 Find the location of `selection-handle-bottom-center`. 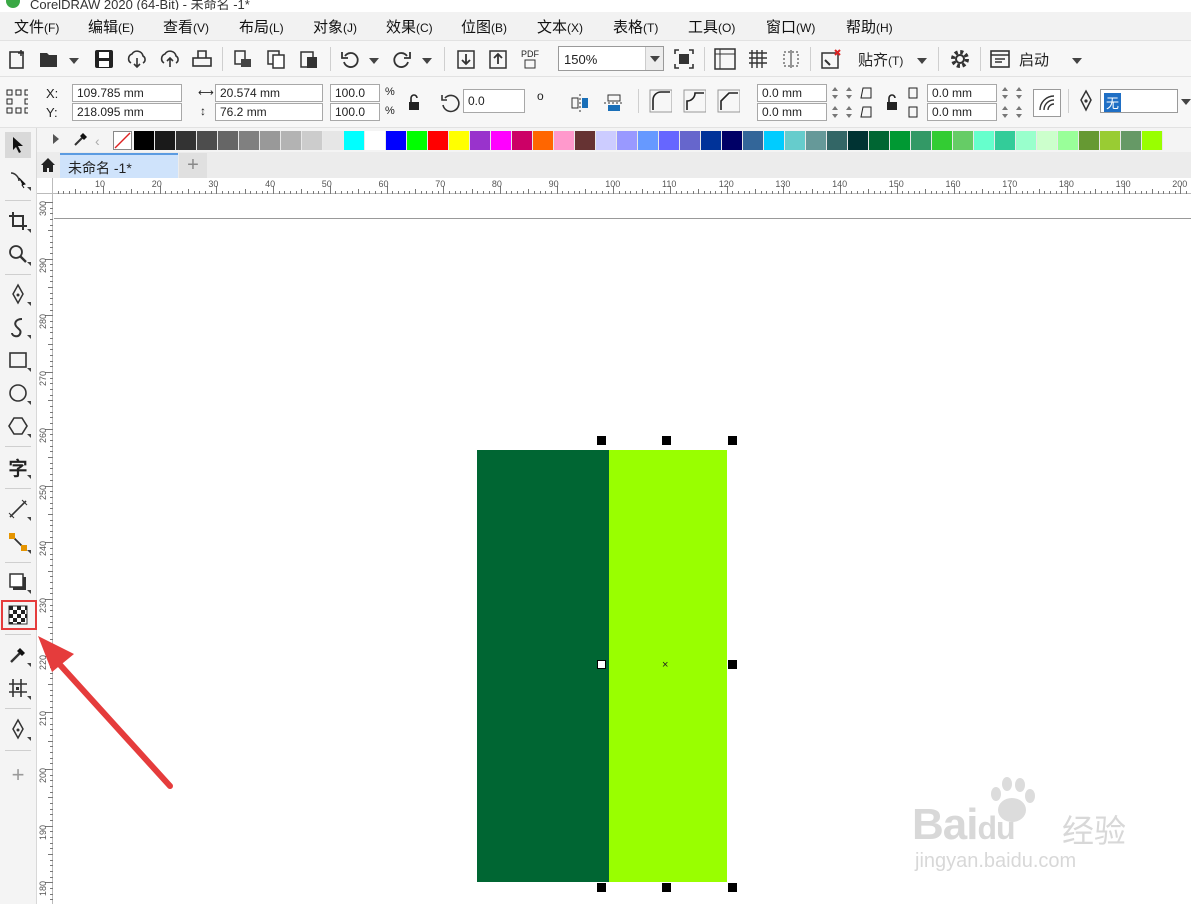

selection-handle-bottom-center is located at coordinates (666, 887).